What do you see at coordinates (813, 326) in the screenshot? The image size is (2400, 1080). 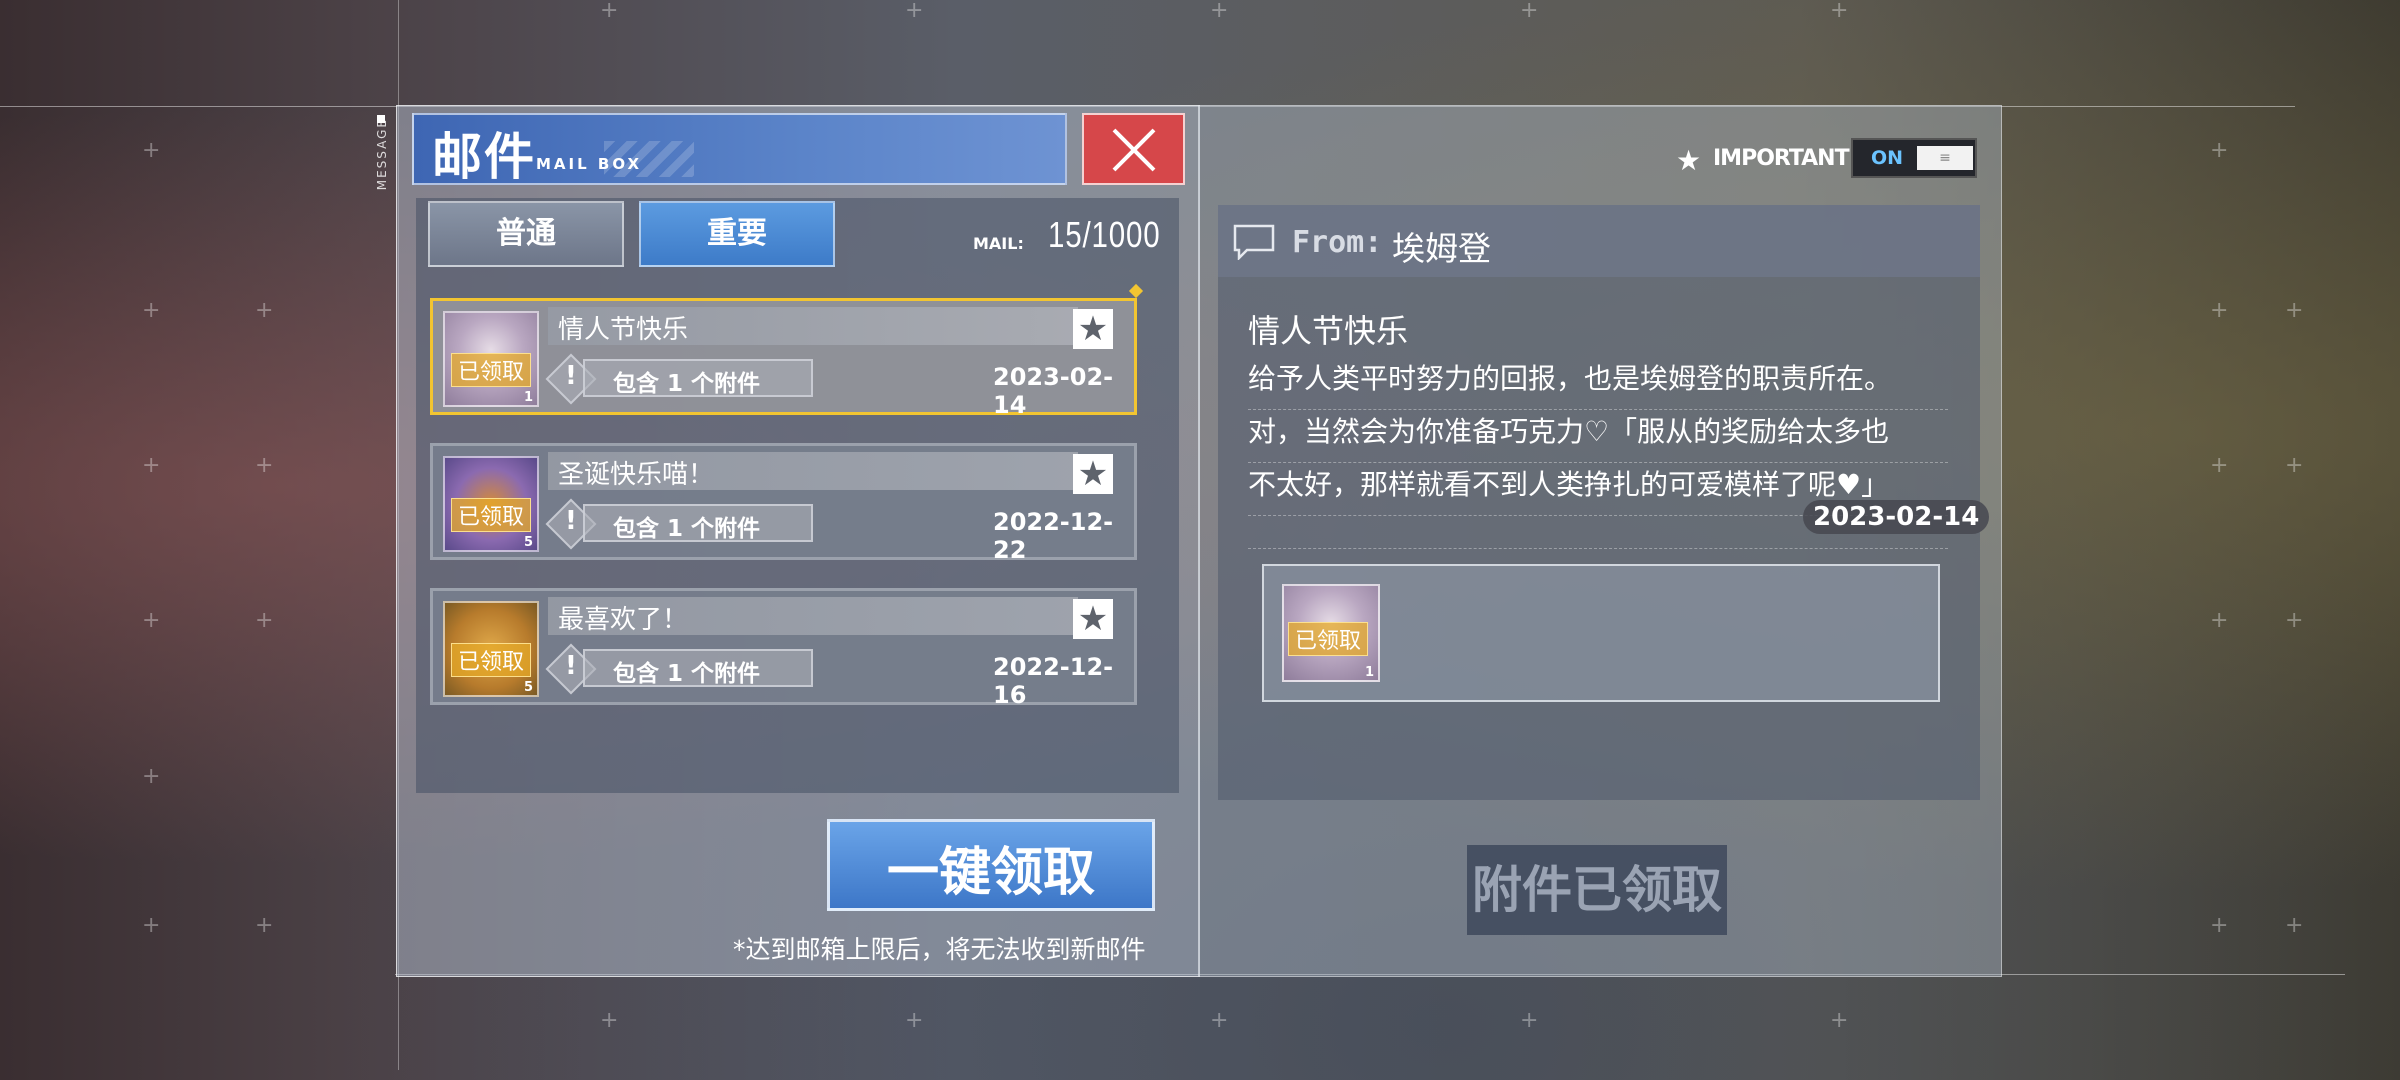 I see `mail-title-bar: 情人节快乐` at bounding box center [813, 326].